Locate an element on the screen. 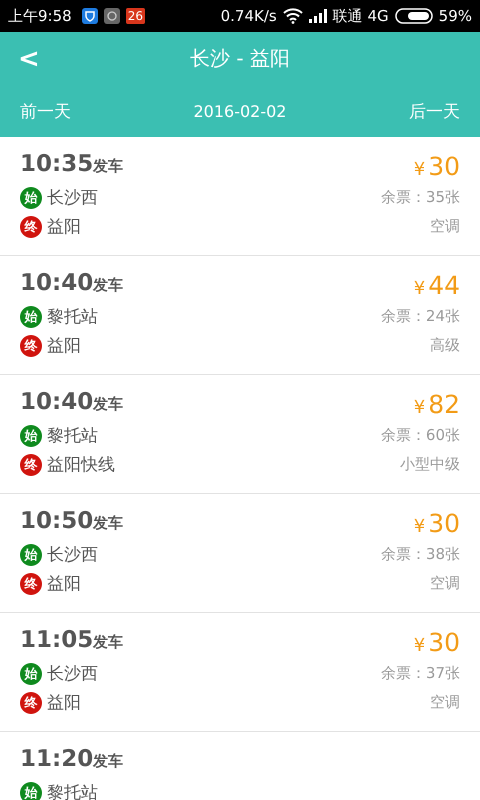 The height and width of the screenshot is (800, 480). tickets-remaining: 余票：24张 is located at coordinates (420, 316).